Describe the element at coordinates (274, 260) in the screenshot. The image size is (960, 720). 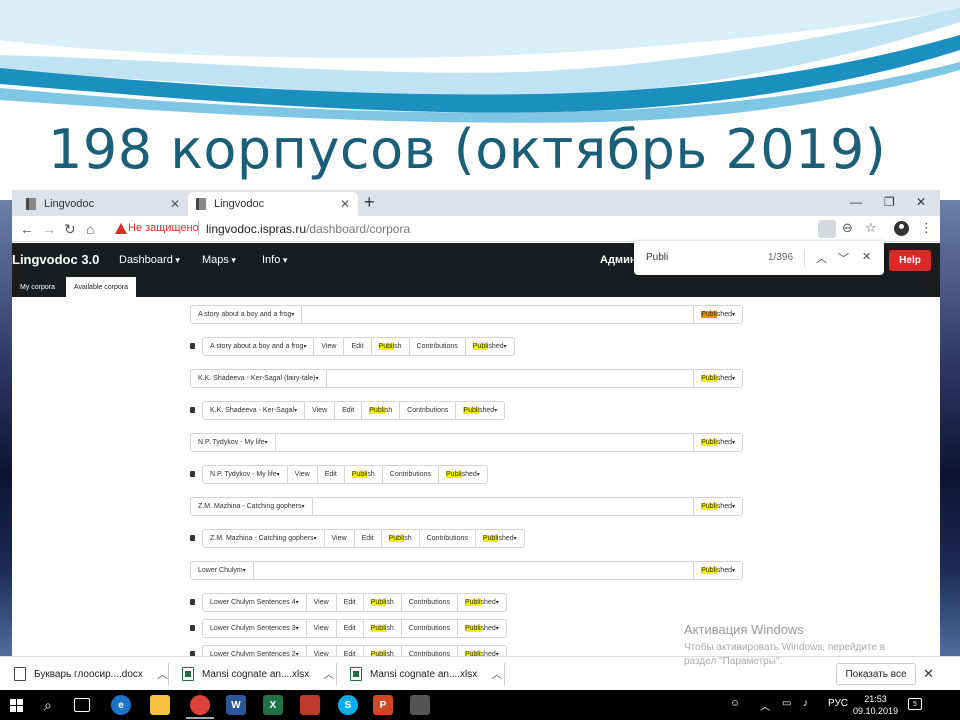
I see `menu-info: Info` at that location.